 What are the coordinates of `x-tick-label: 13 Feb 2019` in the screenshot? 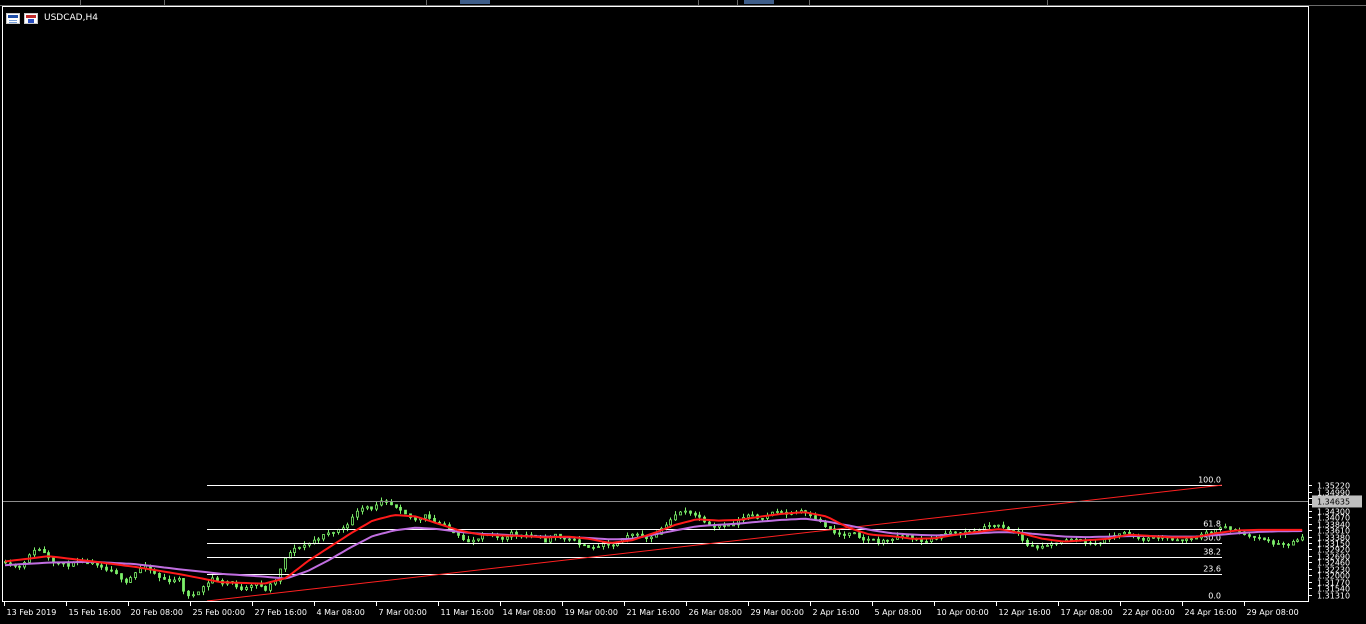 It's located at (32, 612).